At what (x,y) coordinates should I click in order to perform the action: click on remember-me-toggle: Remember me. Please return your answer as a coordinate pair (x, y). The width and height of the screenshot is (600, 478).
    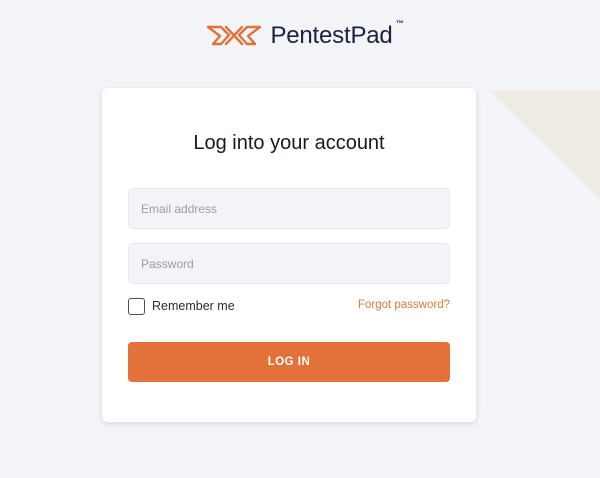
    Looking at the image, I should click on (181, 306).